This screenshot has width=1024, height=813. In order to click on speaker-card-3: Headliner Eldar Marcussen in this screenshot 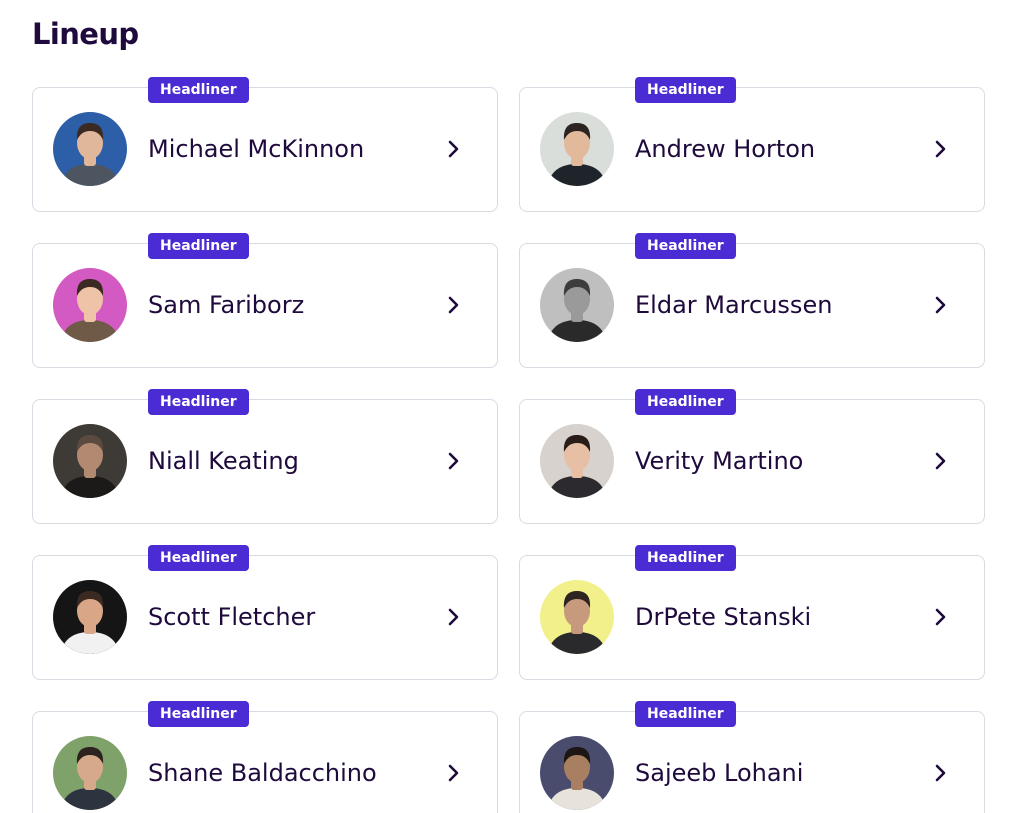, I will do `click(752, 300)`.